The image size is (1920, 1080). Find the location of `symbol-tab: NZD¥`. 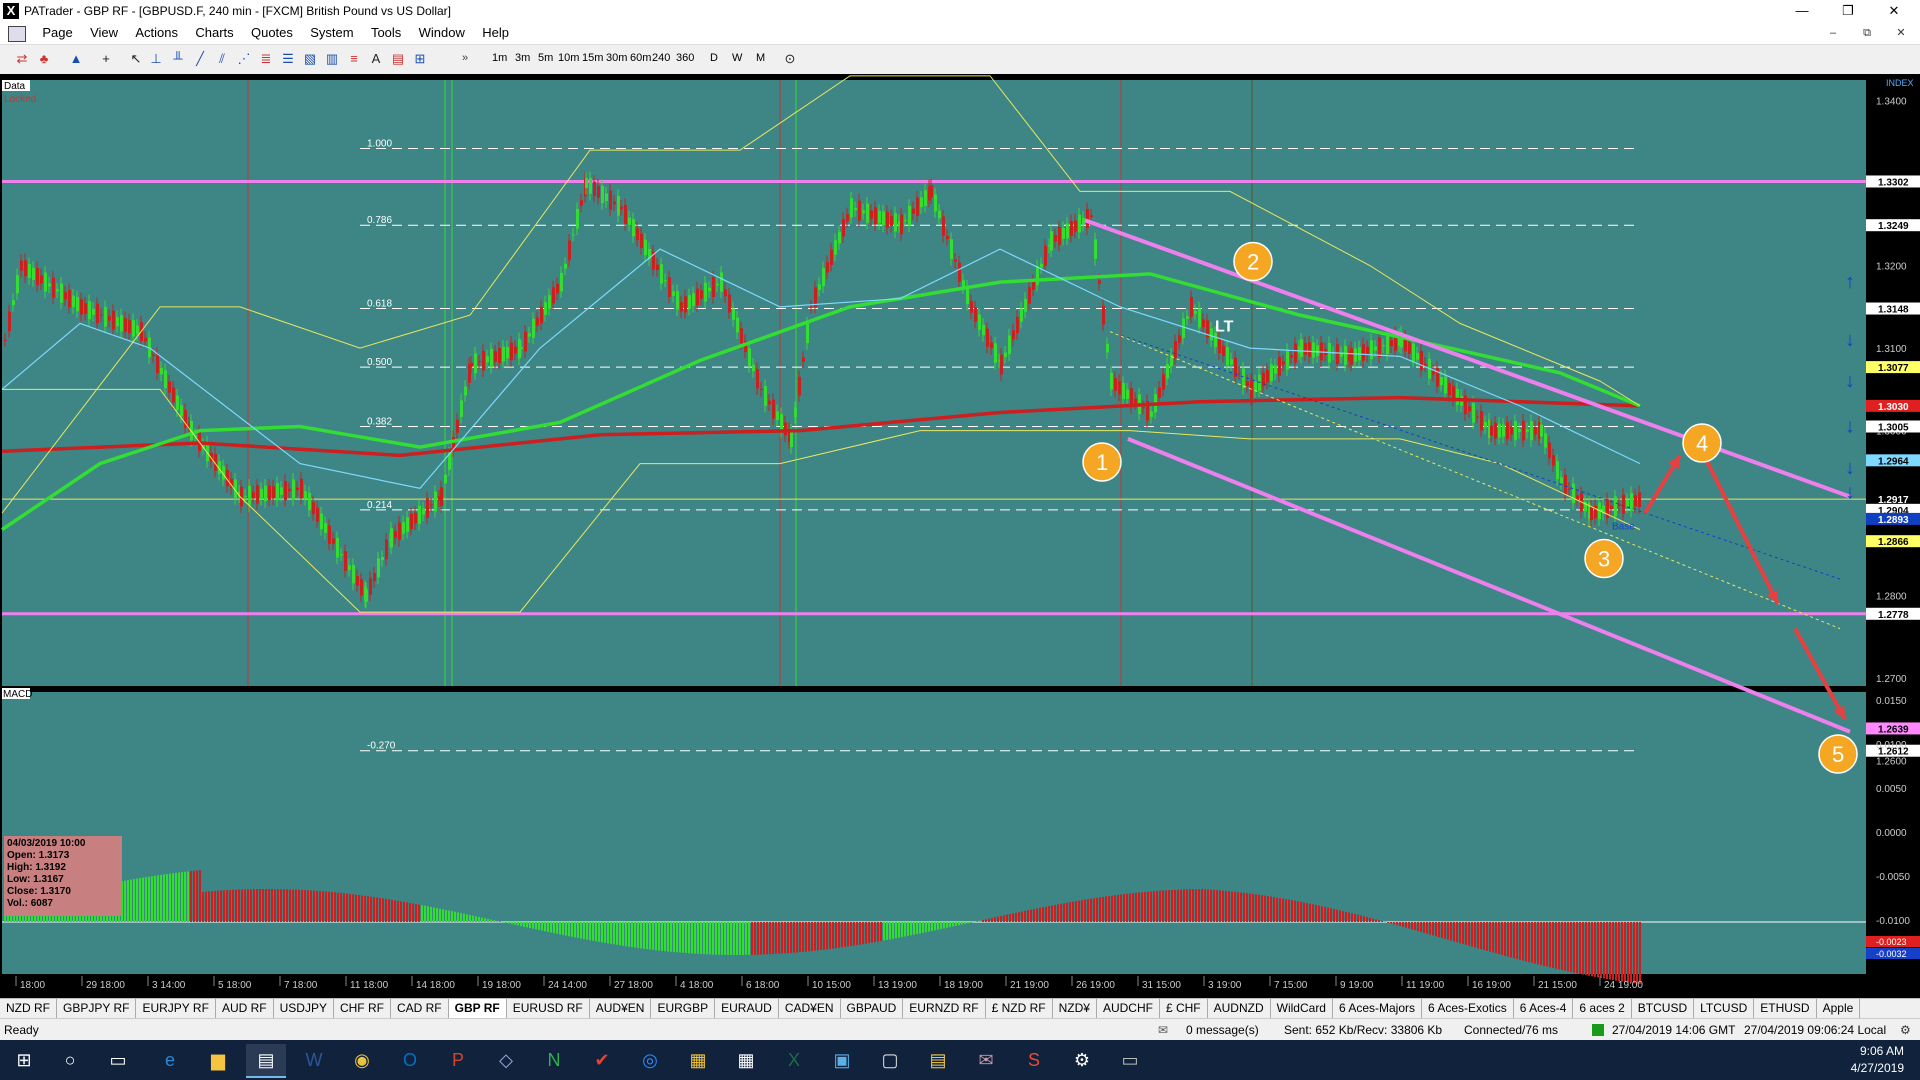

symbol-tab: NZD¥ is located at coordinates (1075, 1008).